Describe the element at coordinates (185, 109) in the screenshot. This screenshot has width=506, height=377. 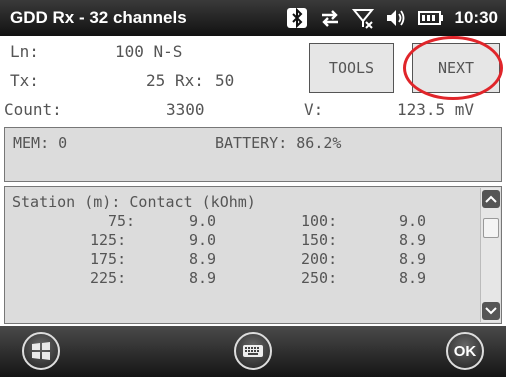
I see `count-value: 3300` at that location.